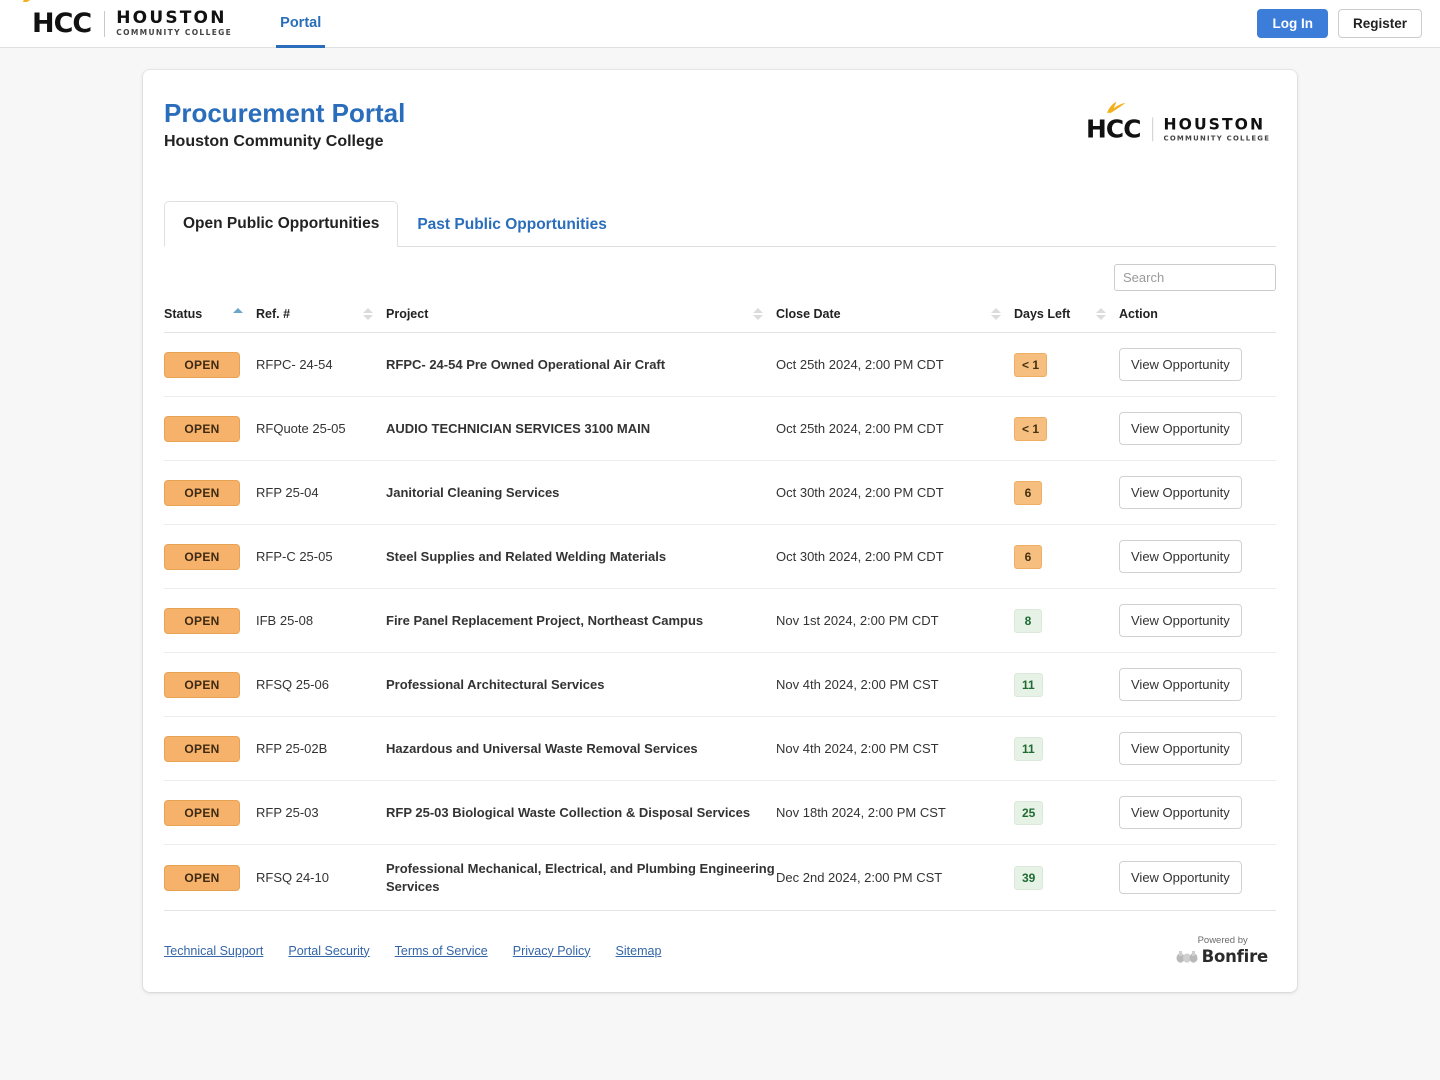  I want to click on nav-actions: Log In Register, so click(1339, 23).